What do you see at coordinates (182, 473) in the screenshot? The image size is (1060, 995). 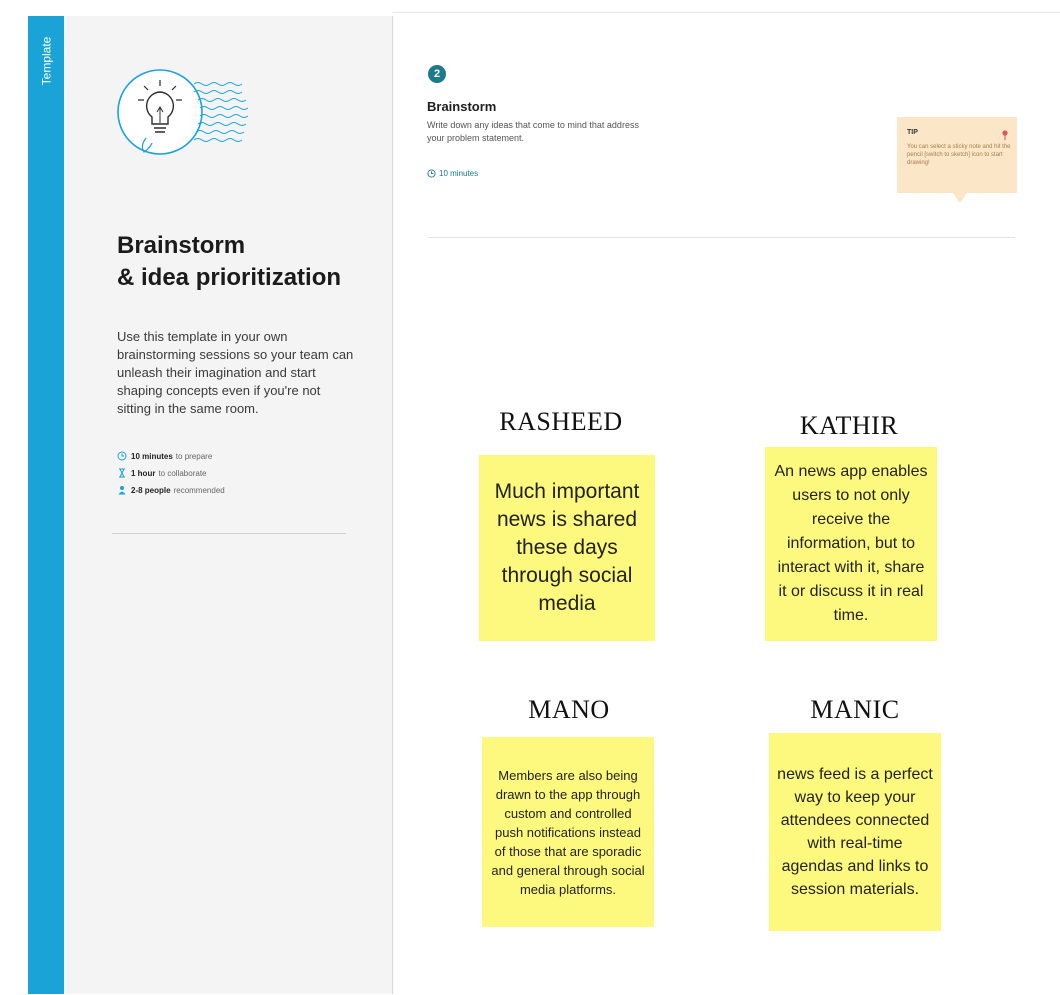 I see `meta-collaborate-suffix: to collaborate` at bounding box center [182, 473].